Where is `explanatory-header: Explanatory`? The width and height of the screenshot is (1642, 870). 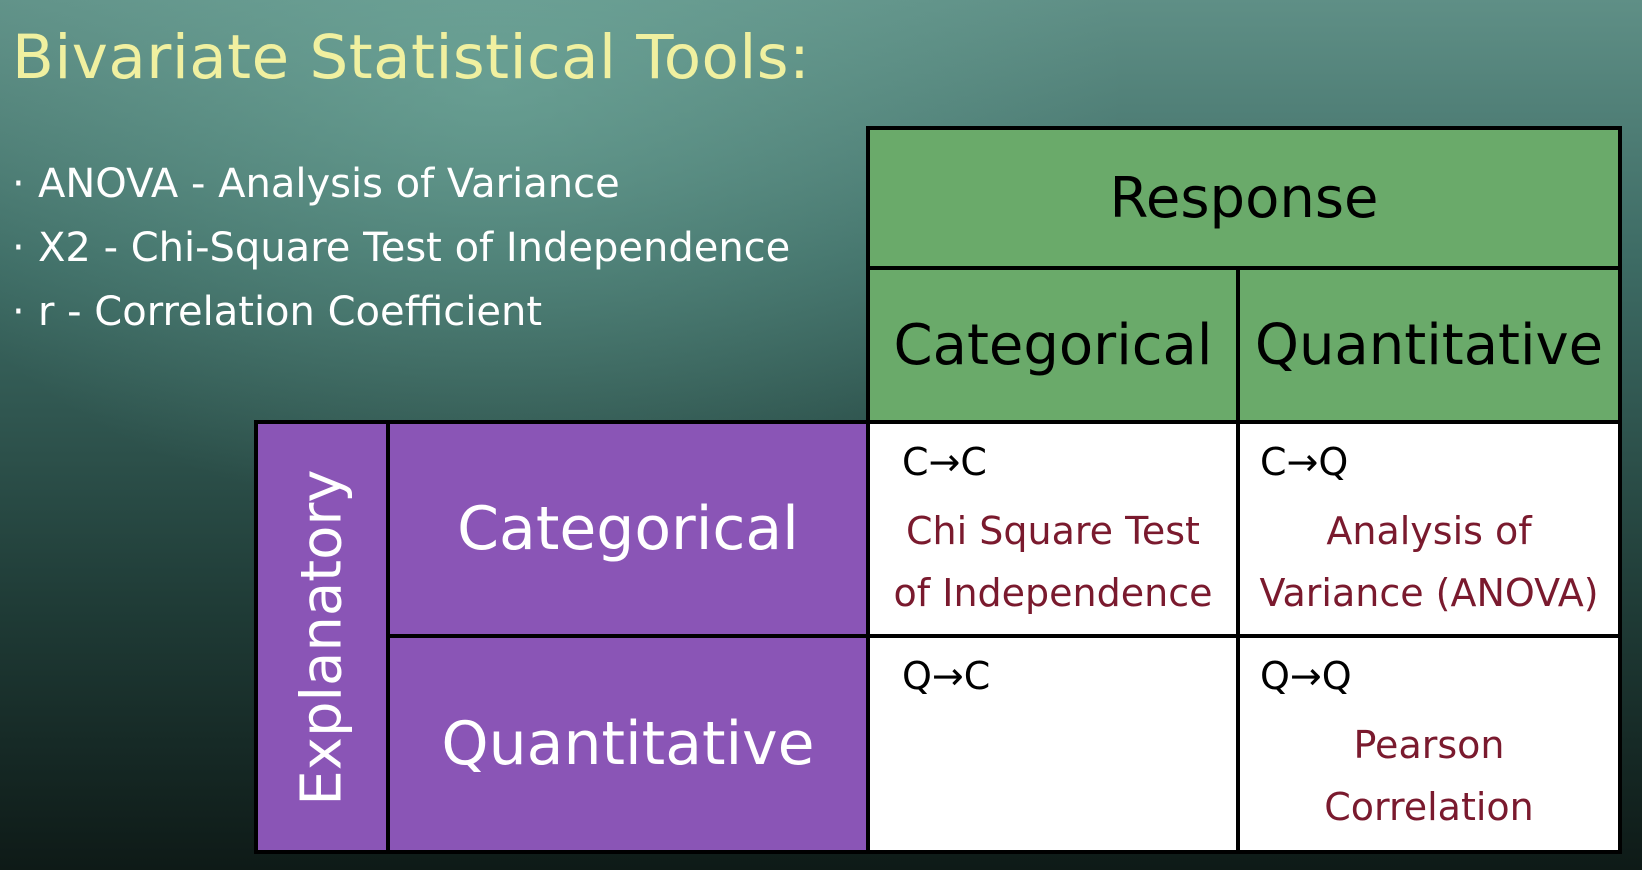
explanatory-header: Explanatory is located at coordinates (322, 637).